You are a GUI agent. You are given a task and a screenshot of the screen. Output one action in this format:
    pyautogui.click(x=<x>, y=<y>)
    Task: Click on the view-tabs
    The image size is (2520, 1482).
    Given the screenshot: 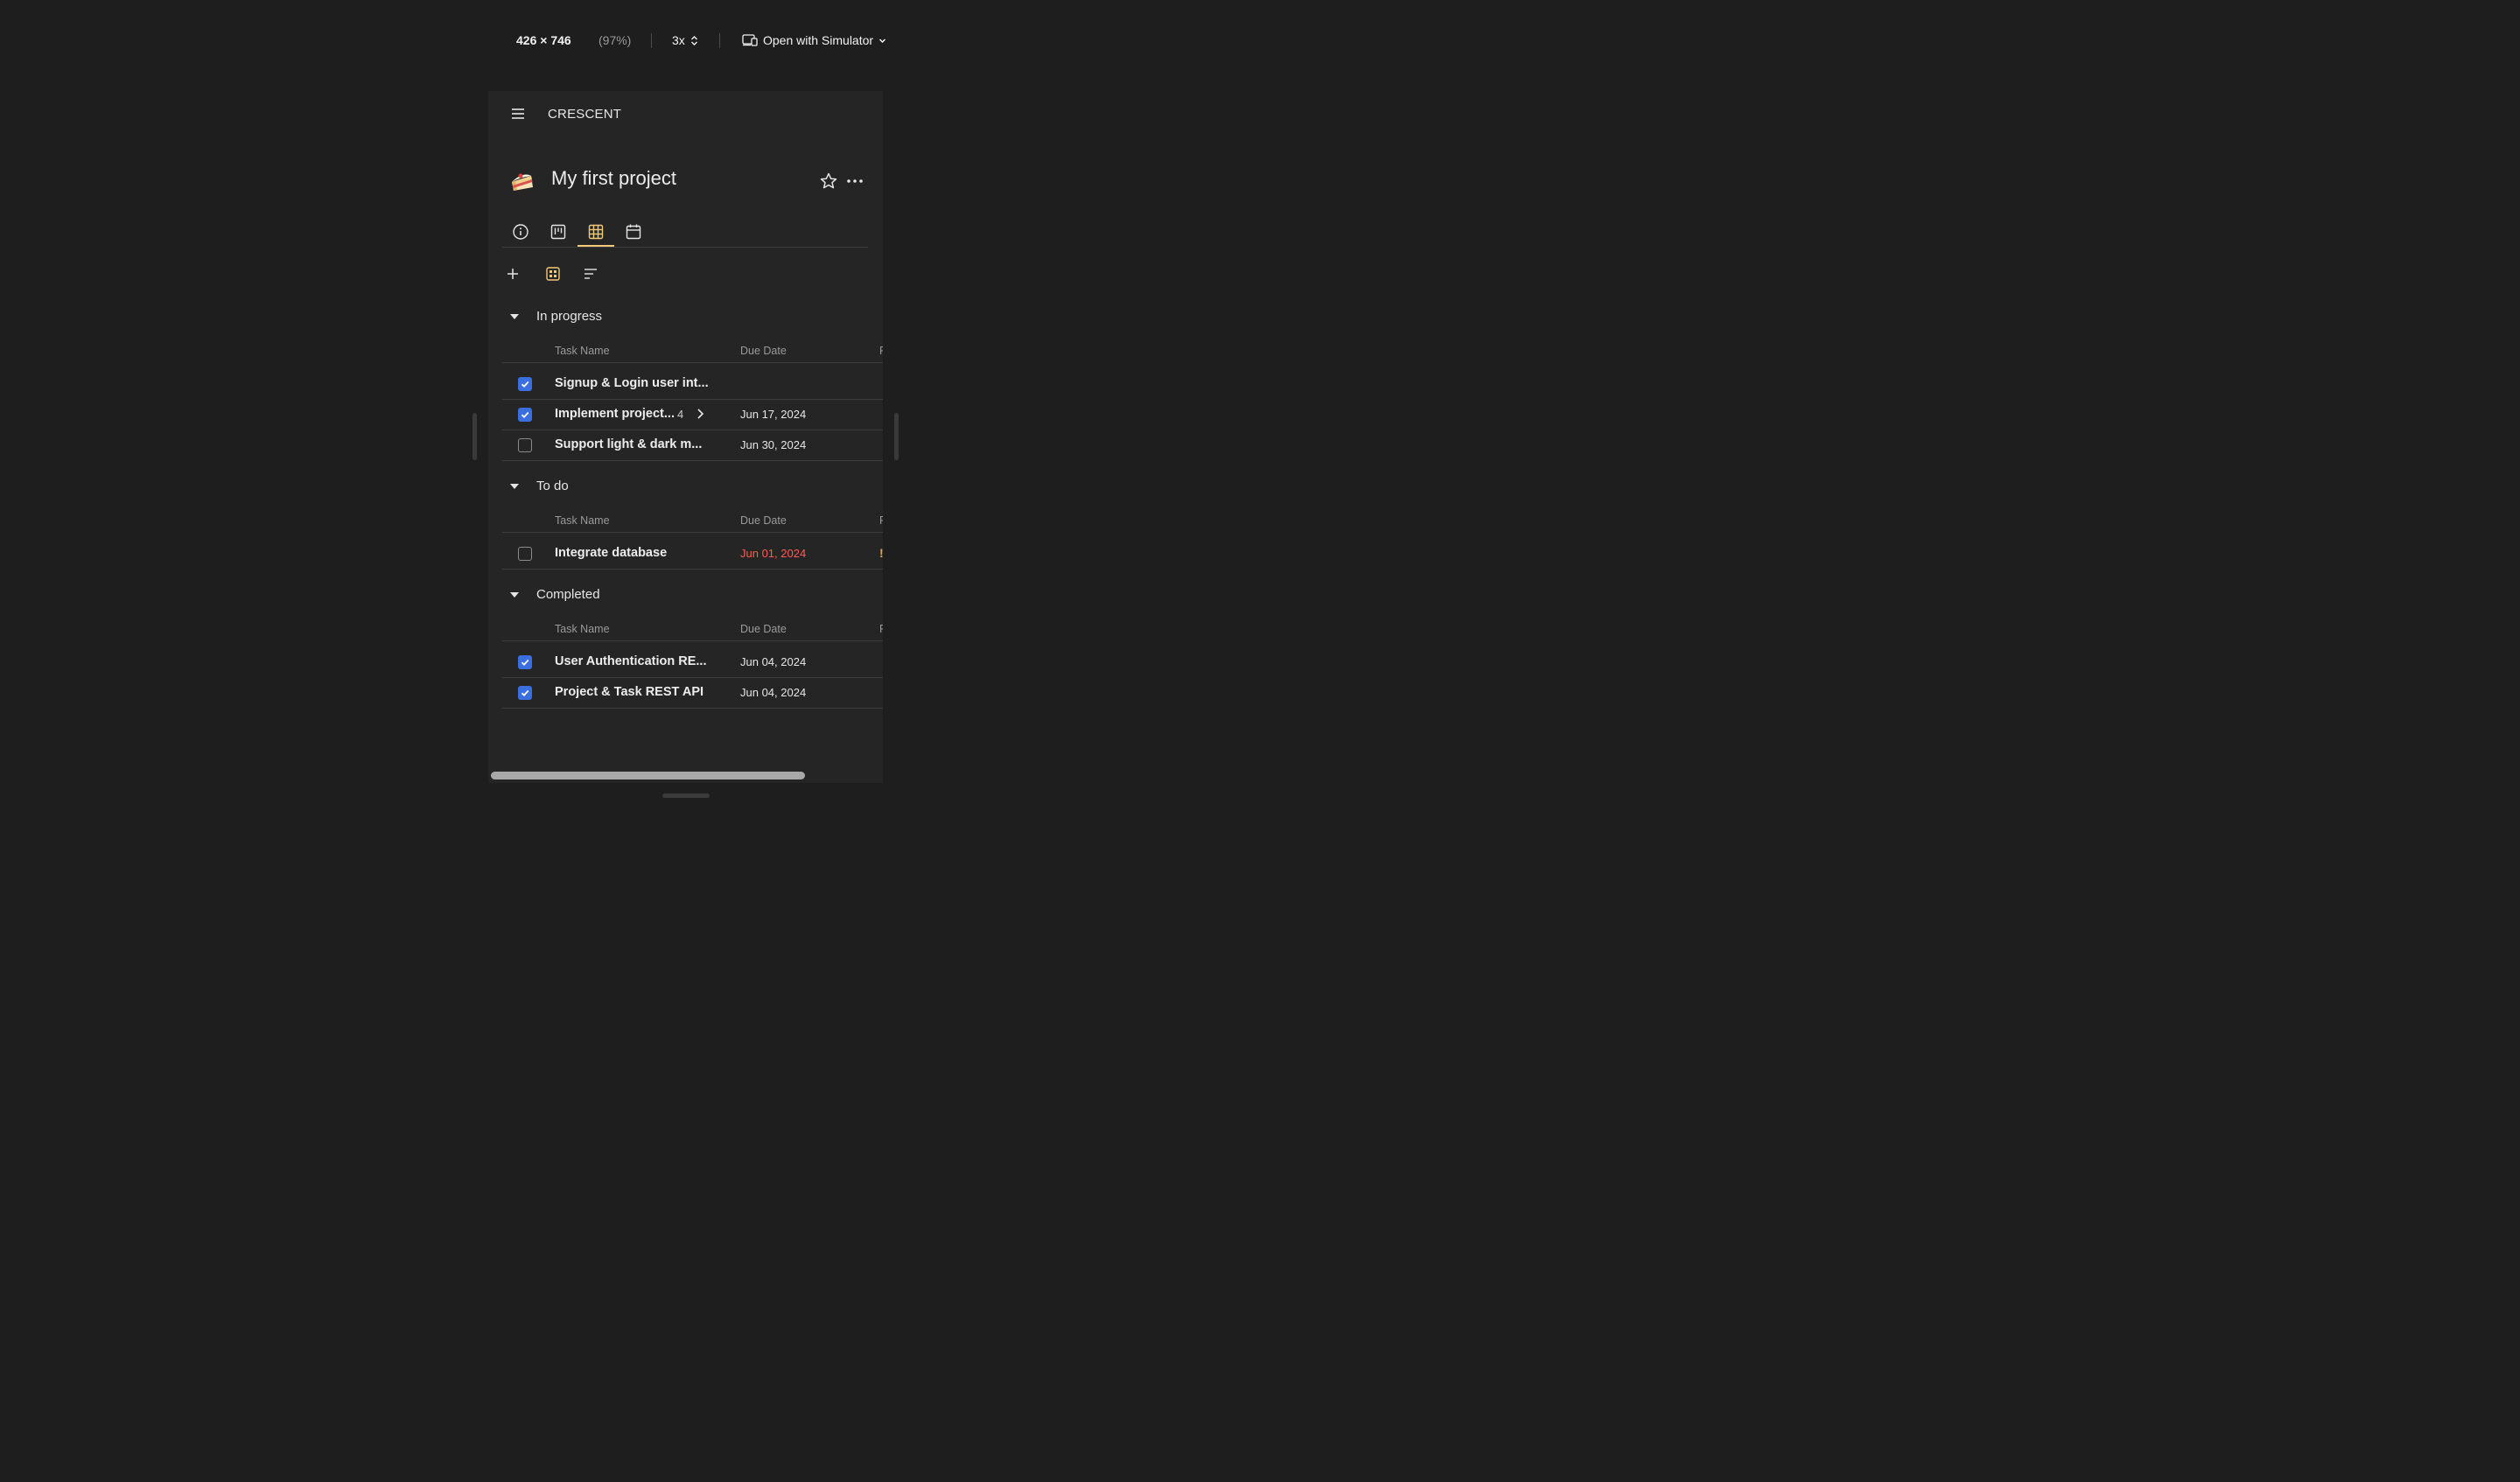 What is the action you would take?
    pyautogui.click(x=685, y=233)
    